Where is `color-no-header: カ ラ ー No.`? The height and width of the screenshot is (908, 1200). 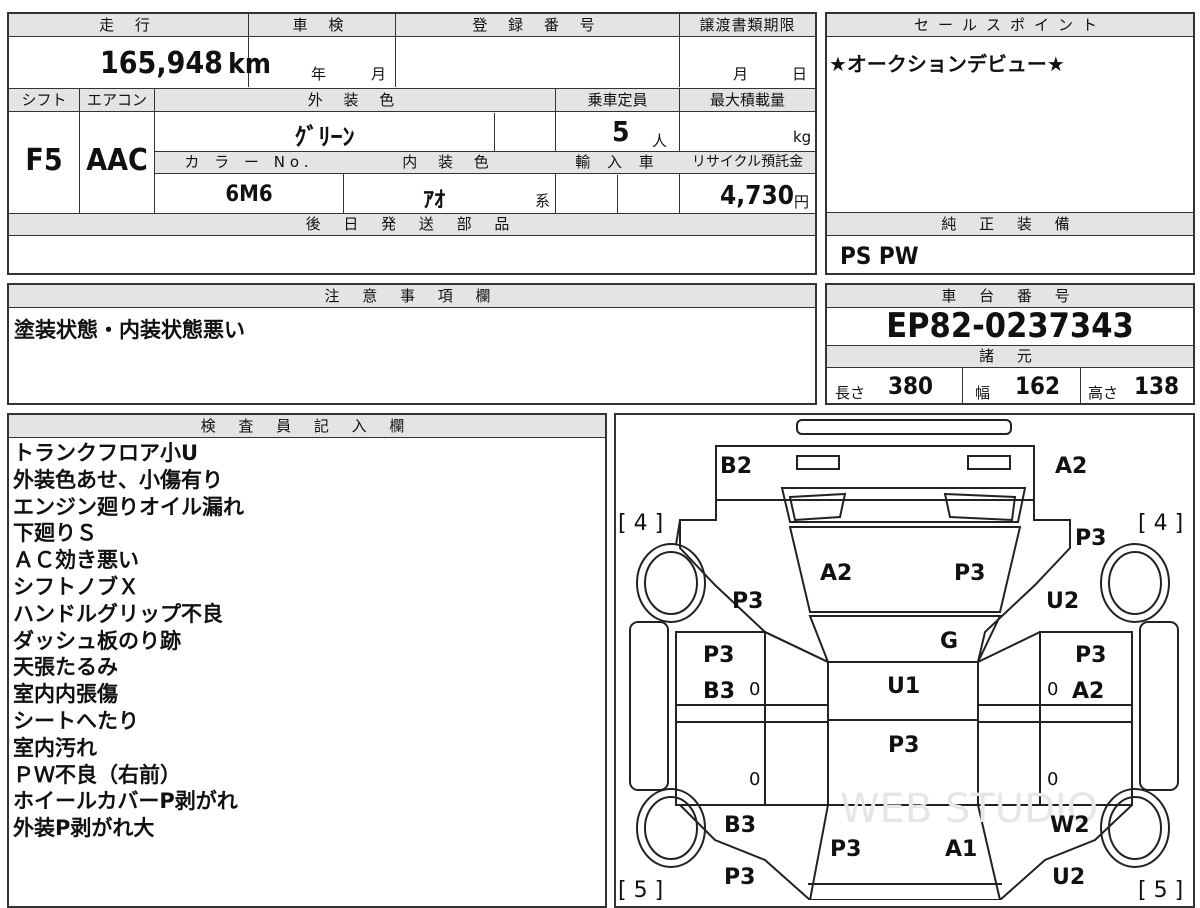
color-no-header: カ ラ ー No. is located at coordinates (249, 162).